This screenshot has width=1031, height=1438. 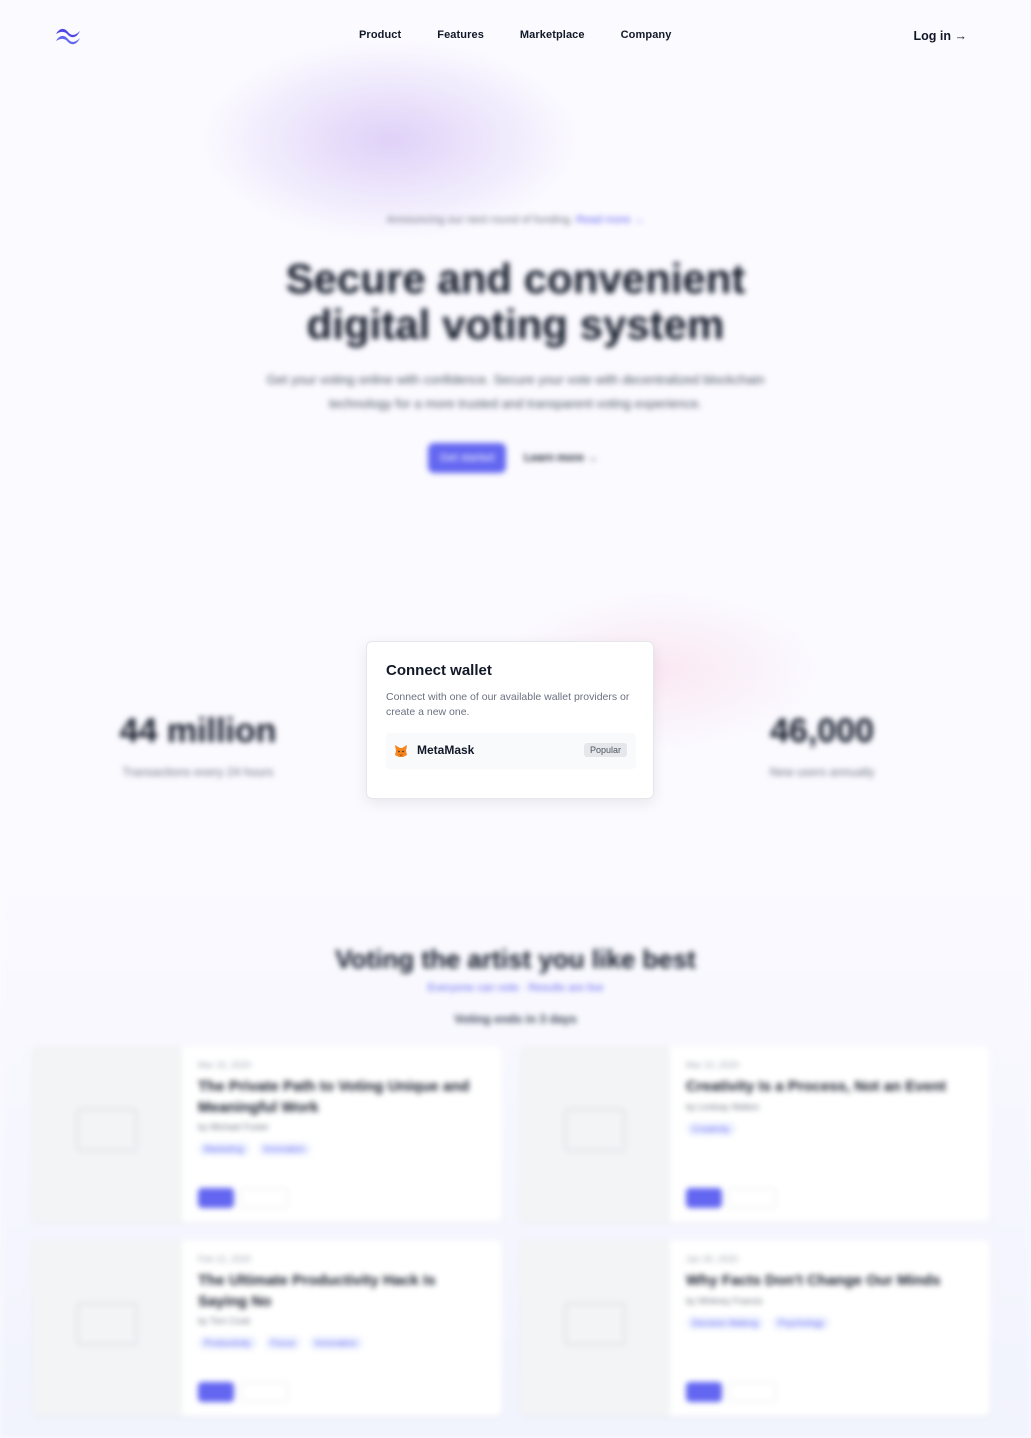 I want to click on card-tag: Productivity, so click(x=227, y=1343).